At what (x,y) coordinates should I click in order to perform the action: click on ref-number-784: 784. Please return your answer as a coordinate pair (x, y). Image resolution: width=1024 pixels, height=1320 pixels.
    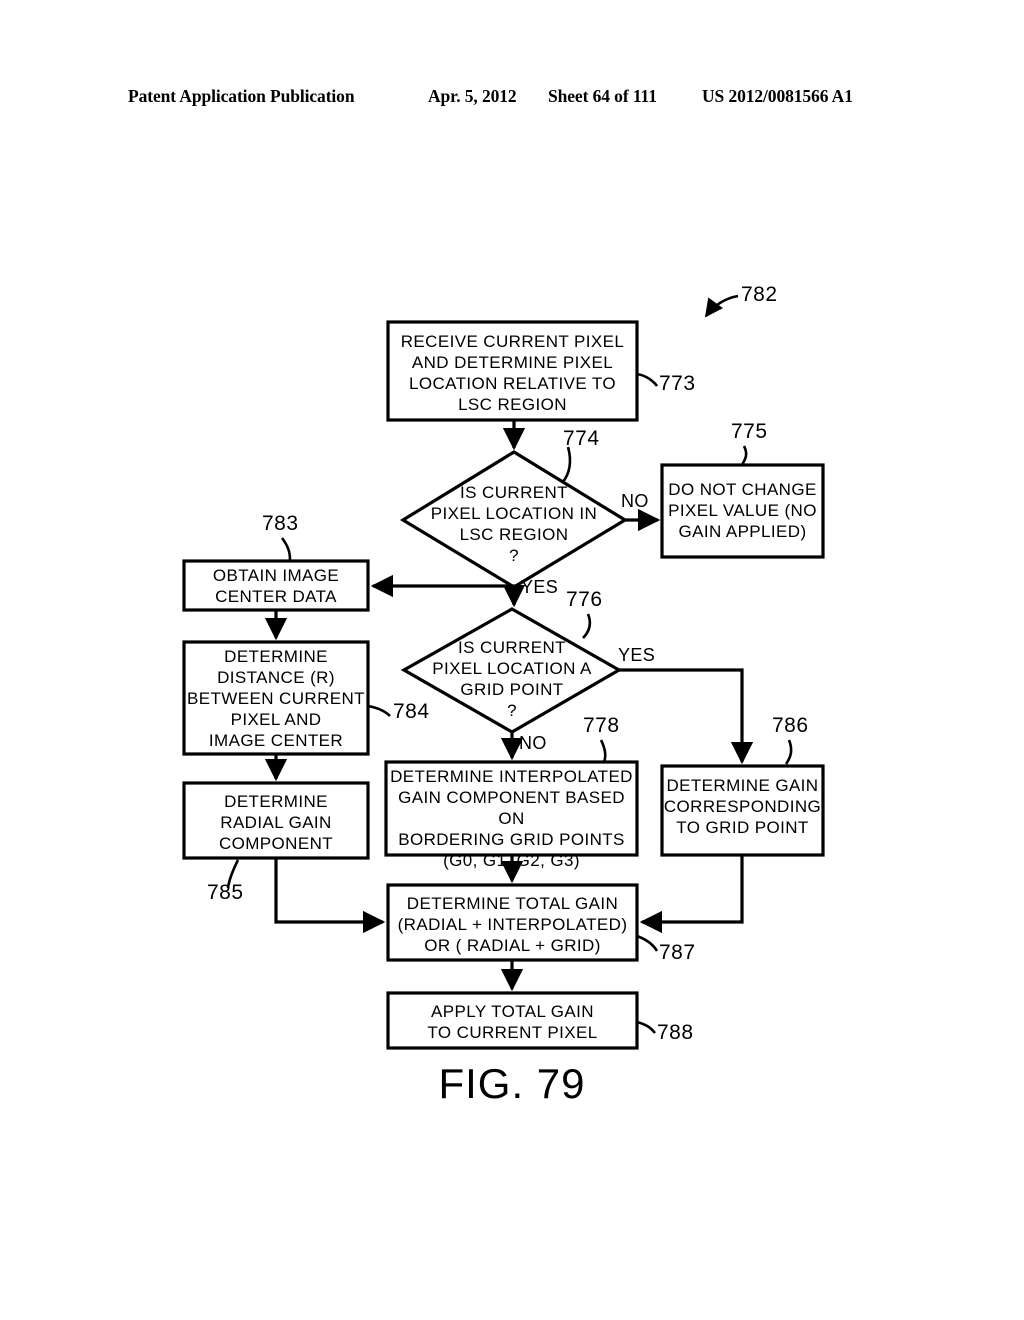
    Looking at the image, I should click on (411, 711).